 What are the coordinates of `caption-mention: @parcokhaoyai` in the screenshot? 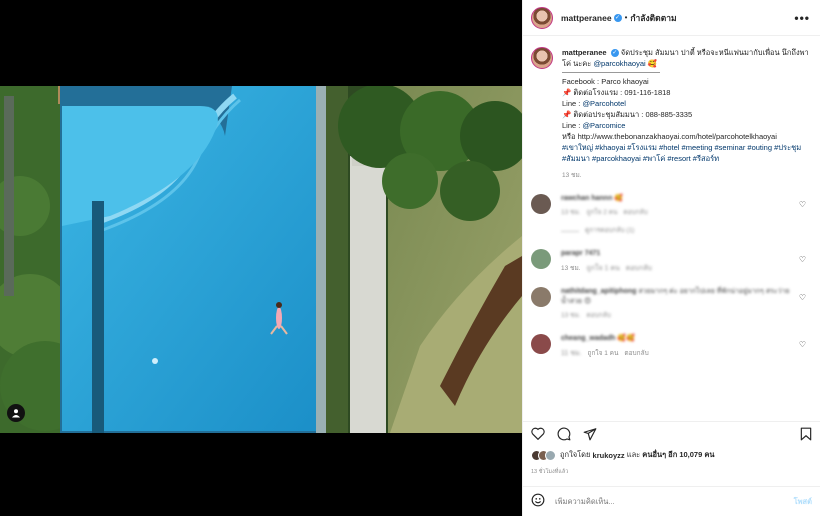 It's located at (619, 63).